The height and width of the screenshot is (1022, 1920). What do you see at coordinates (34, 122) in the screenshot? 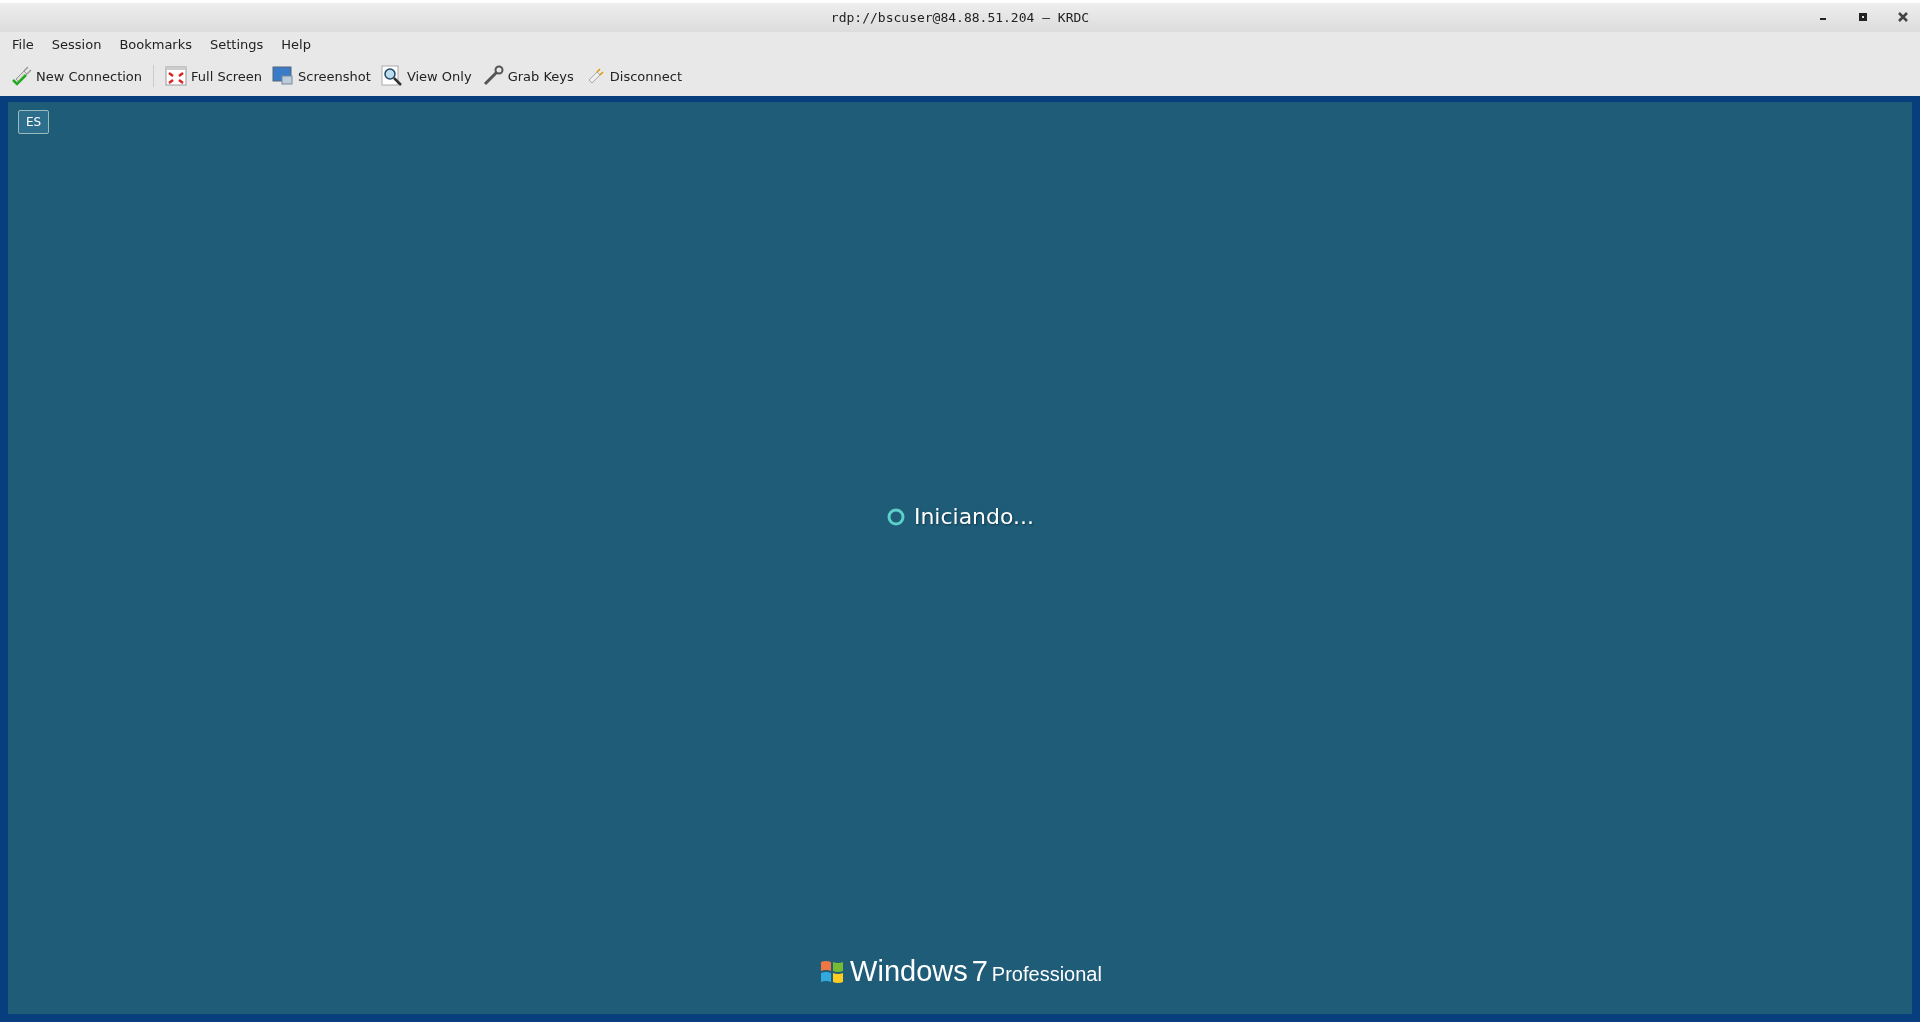
I see `language-indicator: ES` at bounding box center [34, 122].